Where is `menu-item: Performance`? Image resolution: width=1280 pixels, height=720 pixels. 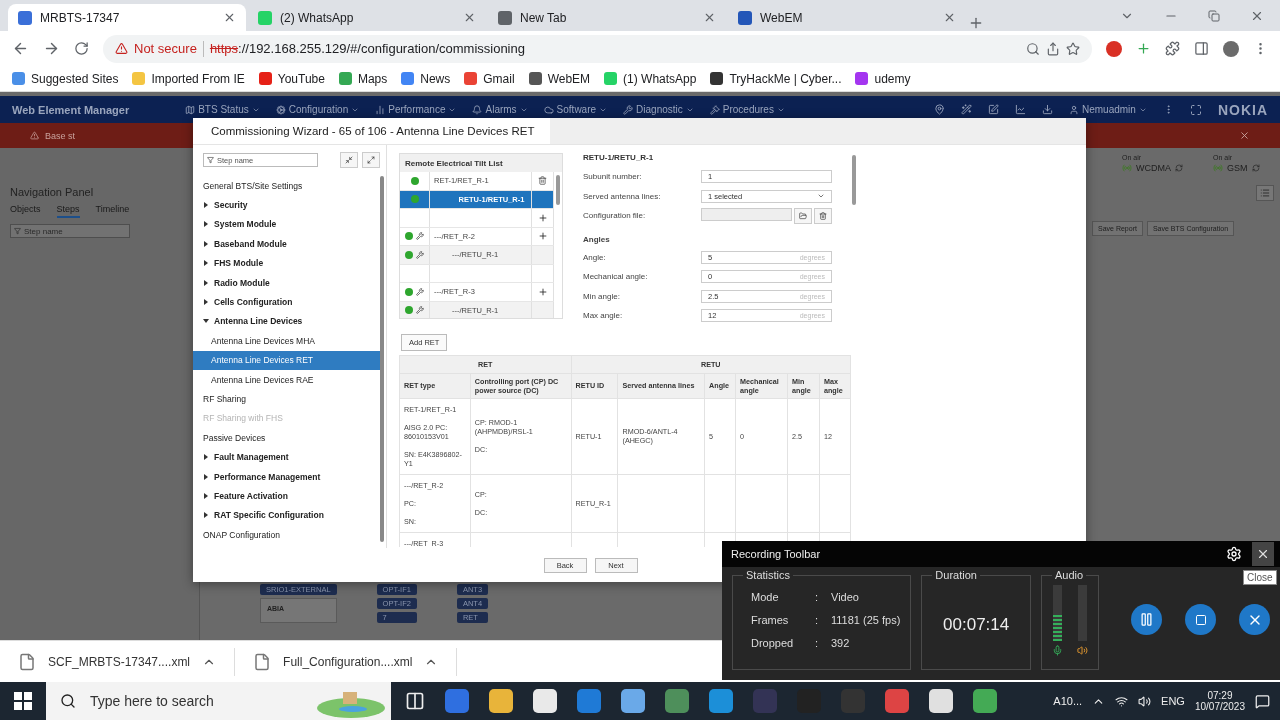
menu-item: Performance is located at coordinates (416, 109).